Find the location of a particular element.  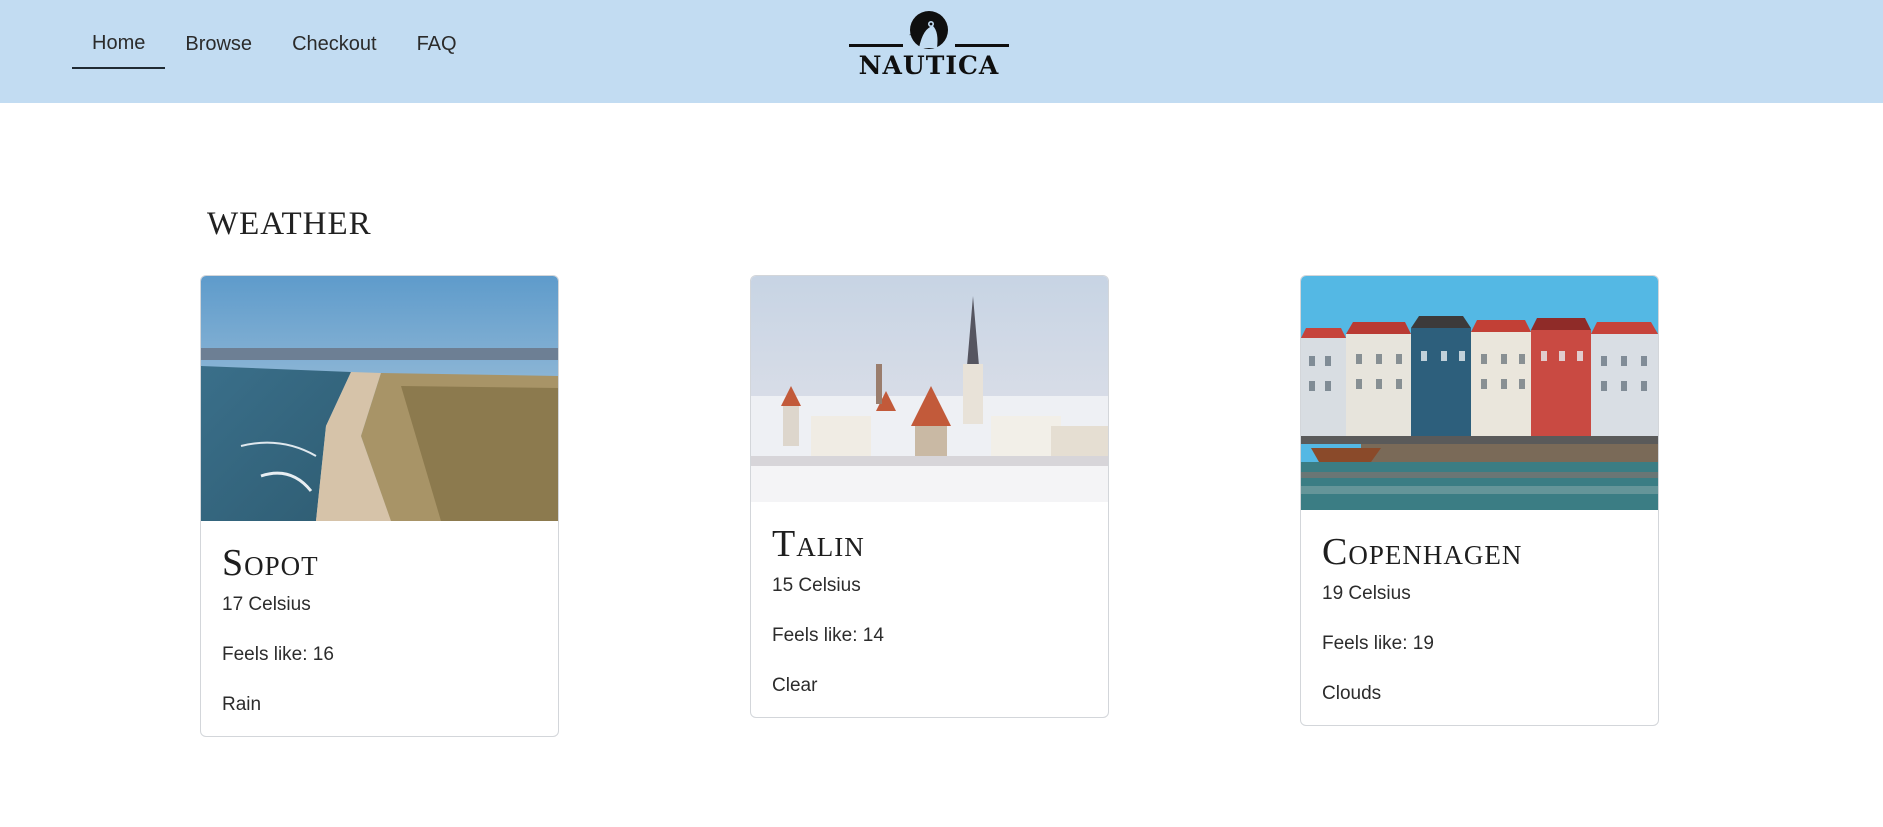

nav-home: Home is located at coordinates (119, 48).